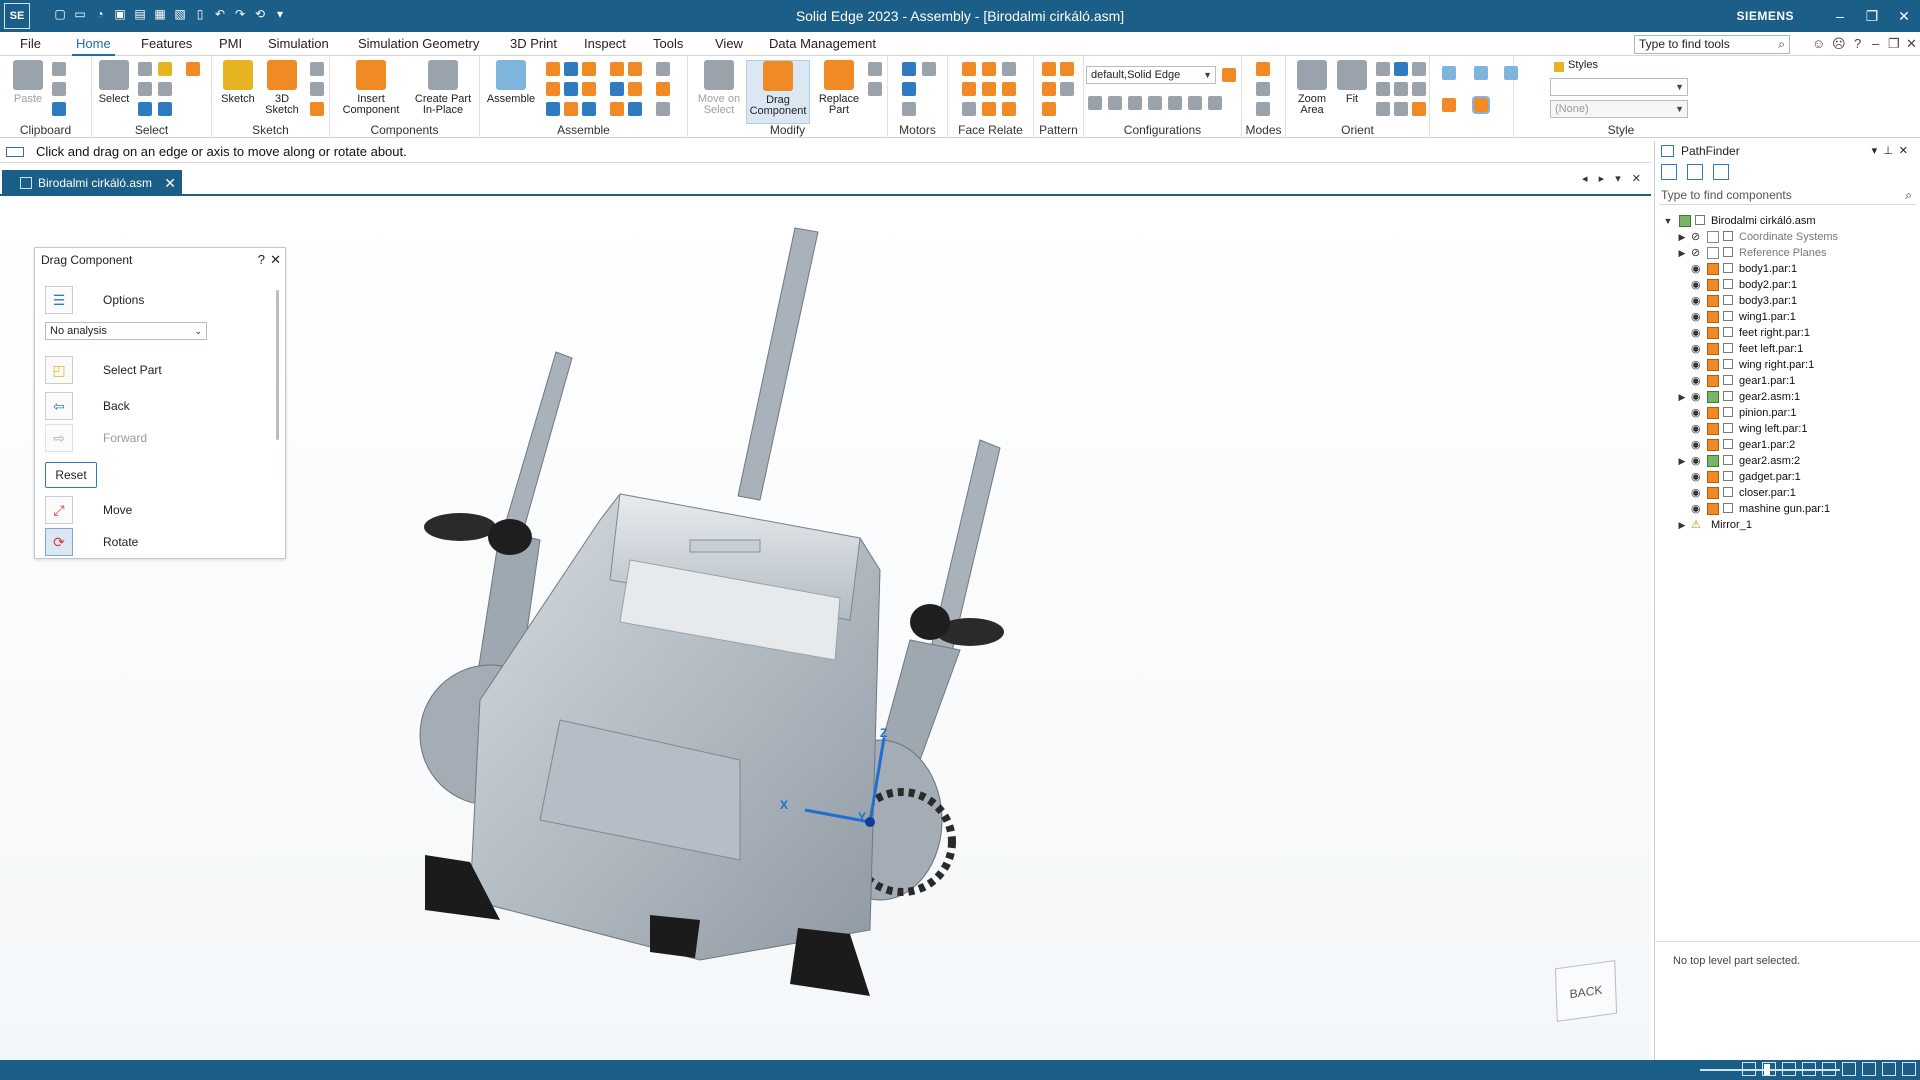 The height and width of the screenshot is (1080, 1920). Describe the element at coordinates (59, 542) in the screenshot. I see `rotate-icon: ⟳` at that location.